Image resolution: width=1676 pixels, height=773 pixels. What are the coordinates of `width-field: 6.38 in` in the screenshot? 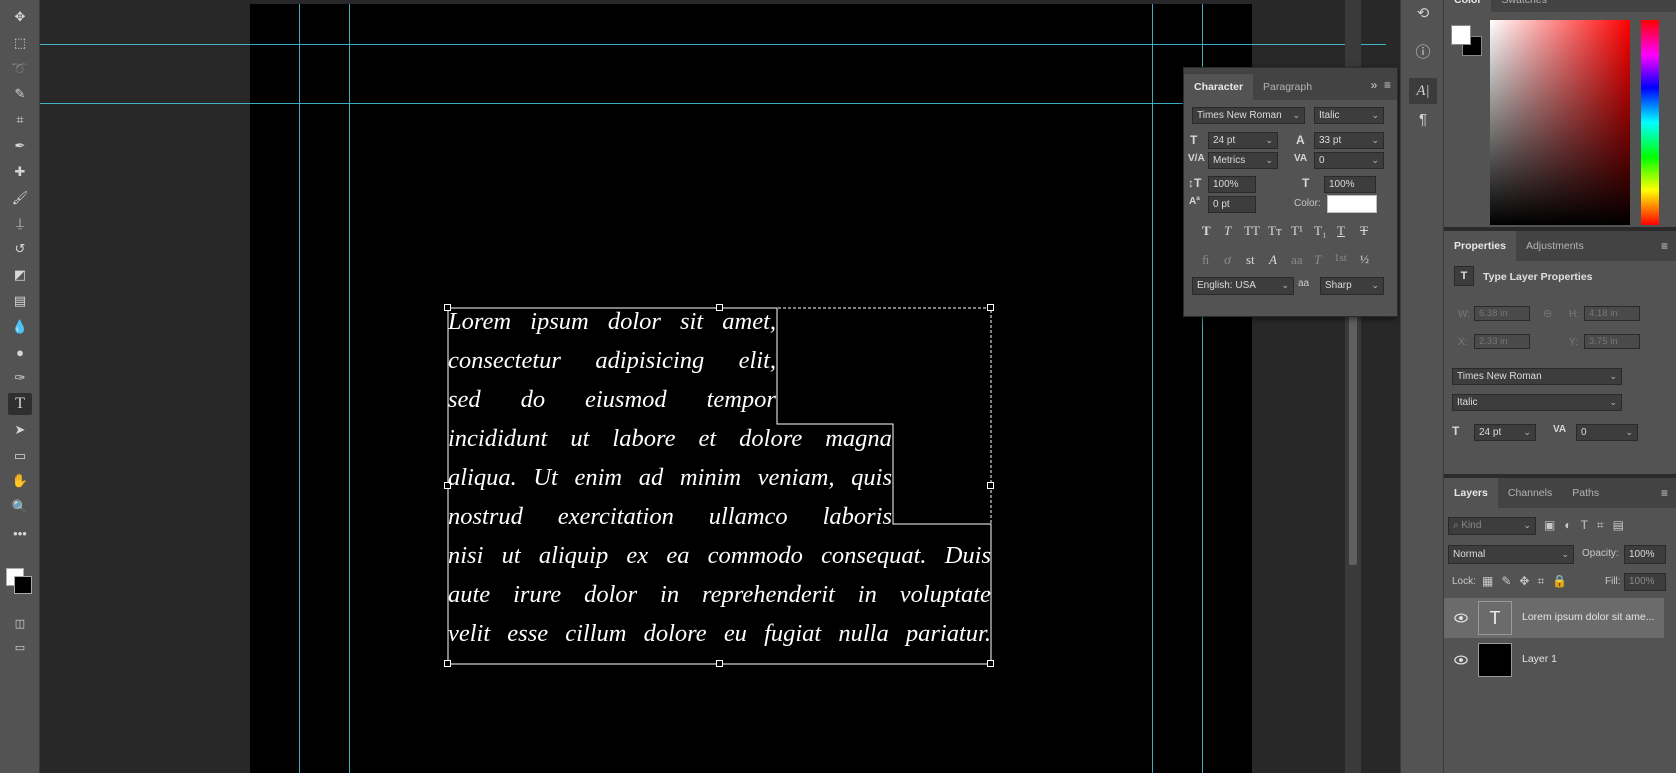 It's located at (1502, 313).